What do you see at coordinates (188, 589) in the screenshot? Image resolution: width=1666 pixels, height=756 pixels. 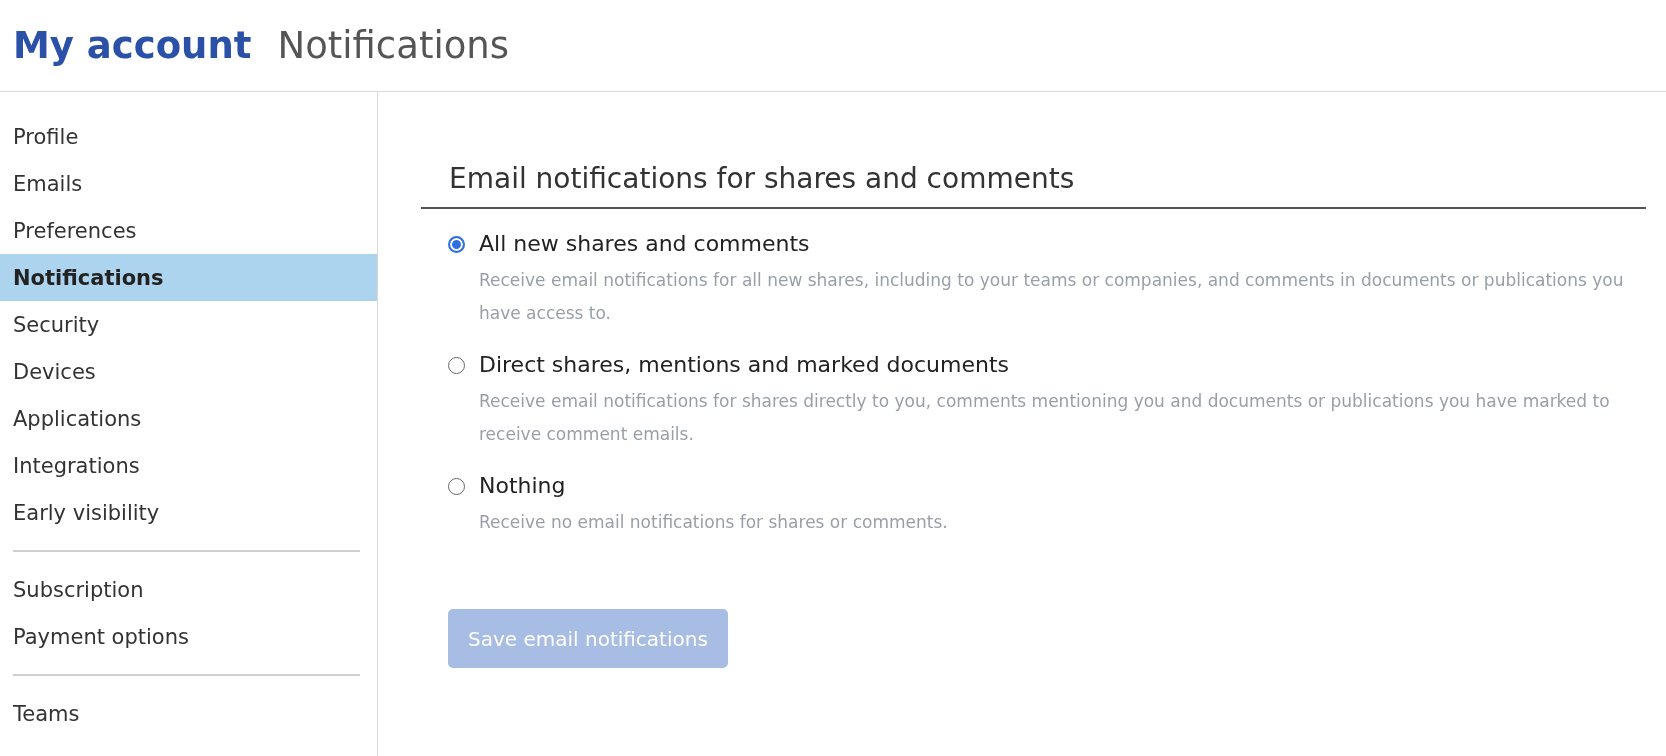 I see `sidebar-item: Subscription` at bounding box center [188, 589].